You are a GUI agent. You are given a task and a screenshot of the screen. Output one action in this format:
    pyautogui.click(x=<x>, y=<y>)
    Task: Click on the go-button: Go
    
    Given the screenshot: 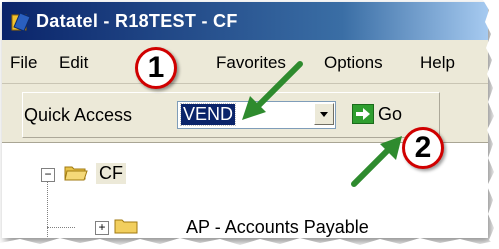 What is the action you would take?
    pyautogui.click(x=377, y=114)
    